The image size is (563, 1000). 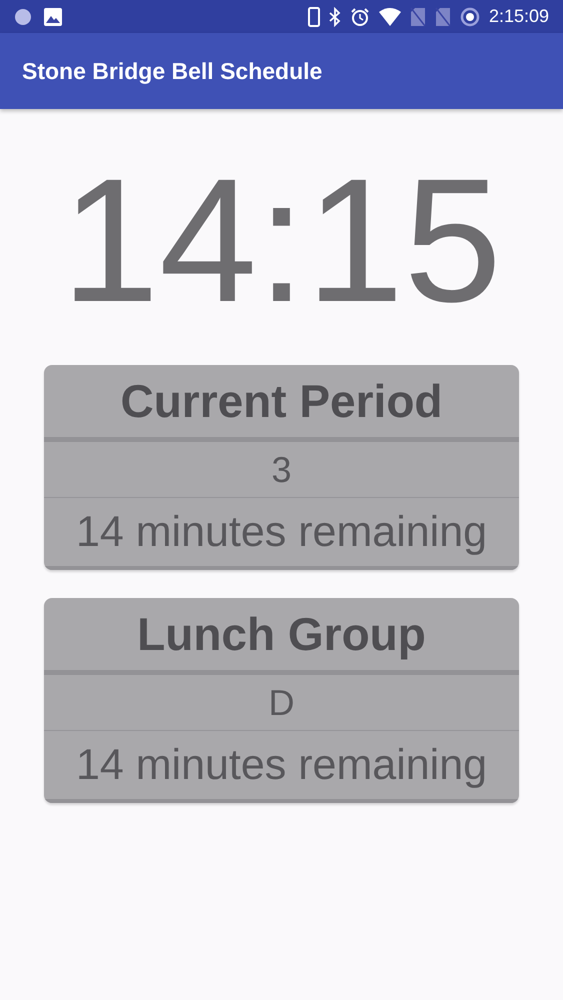 I want to click on bluetooth-icon, so click(x=334, y=16).